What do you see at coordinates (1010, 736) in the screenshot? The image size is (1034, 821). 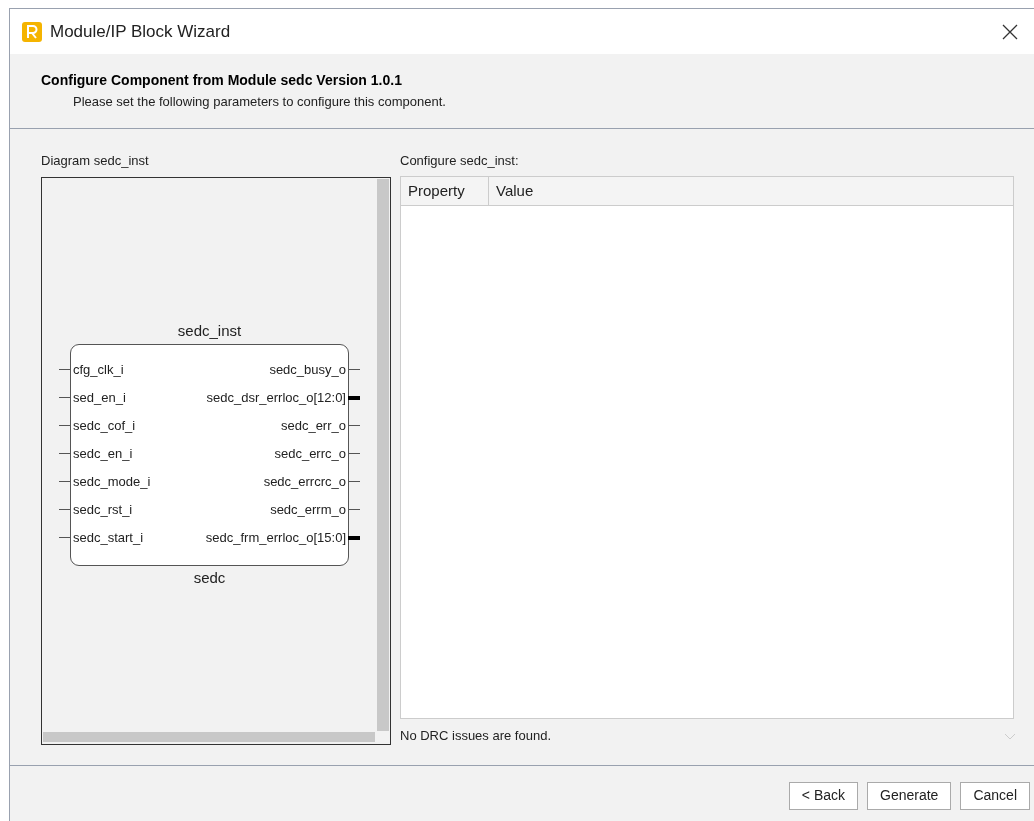 I see `chevron-down-icon` at bounding box center [1010, 736].